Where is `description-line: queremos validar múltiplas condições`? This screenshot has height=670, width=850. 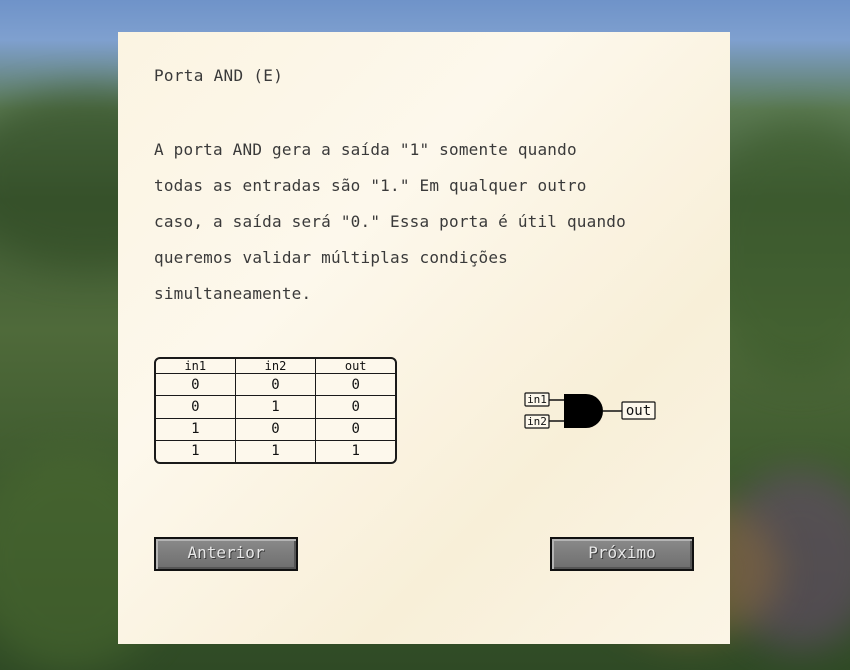
description-line: queremos validar múltiplas condições is located at coordinates (331, 257).